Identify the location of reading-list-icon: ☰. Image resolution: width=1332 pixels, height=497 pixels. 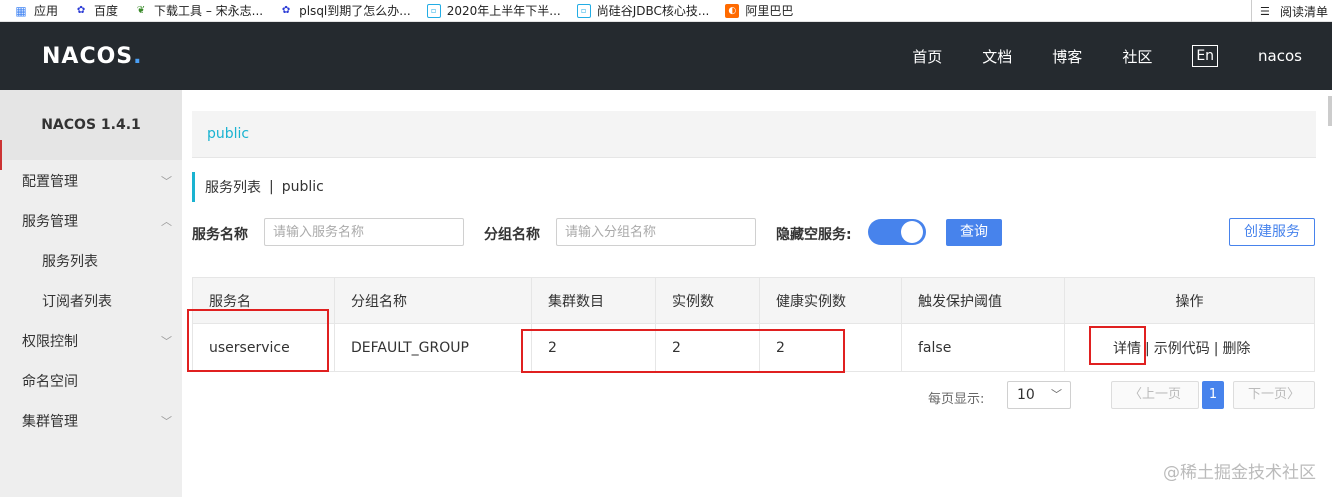
(1264, 11).